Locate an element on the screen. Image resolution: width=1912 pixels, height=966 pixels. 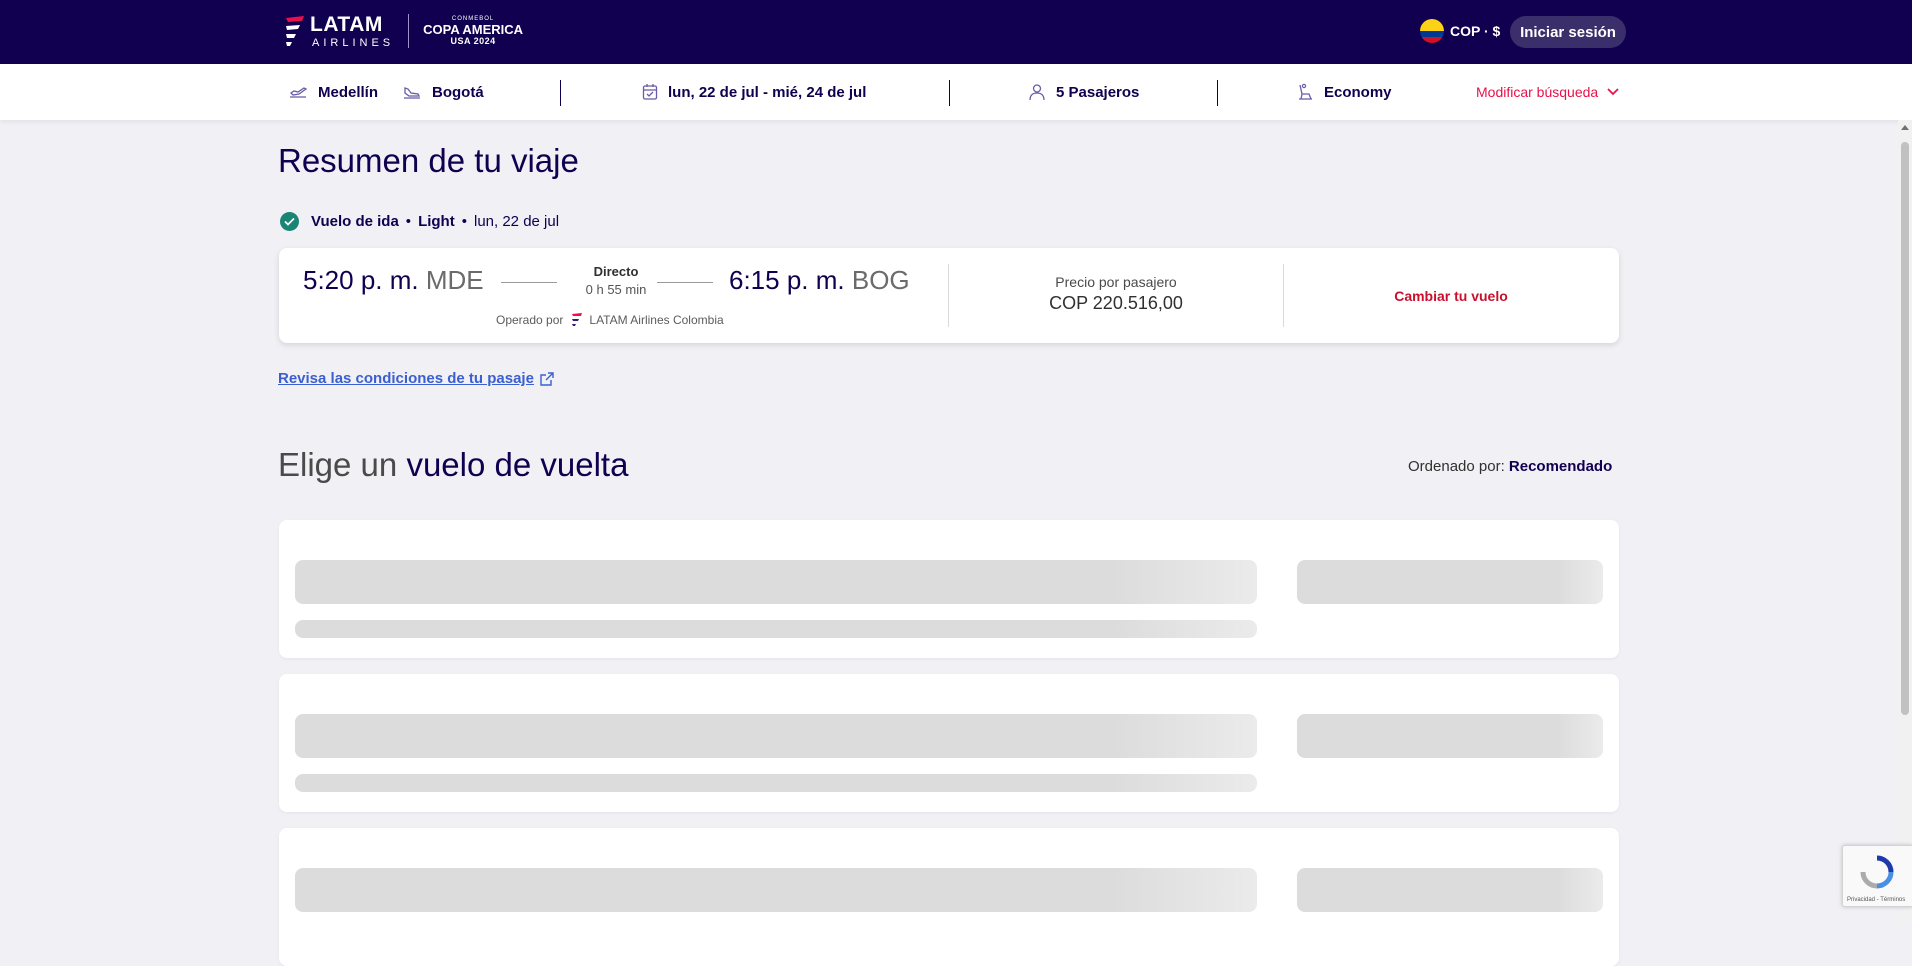
logo-sub: AIRLINES is located at coordinates (353, 42).